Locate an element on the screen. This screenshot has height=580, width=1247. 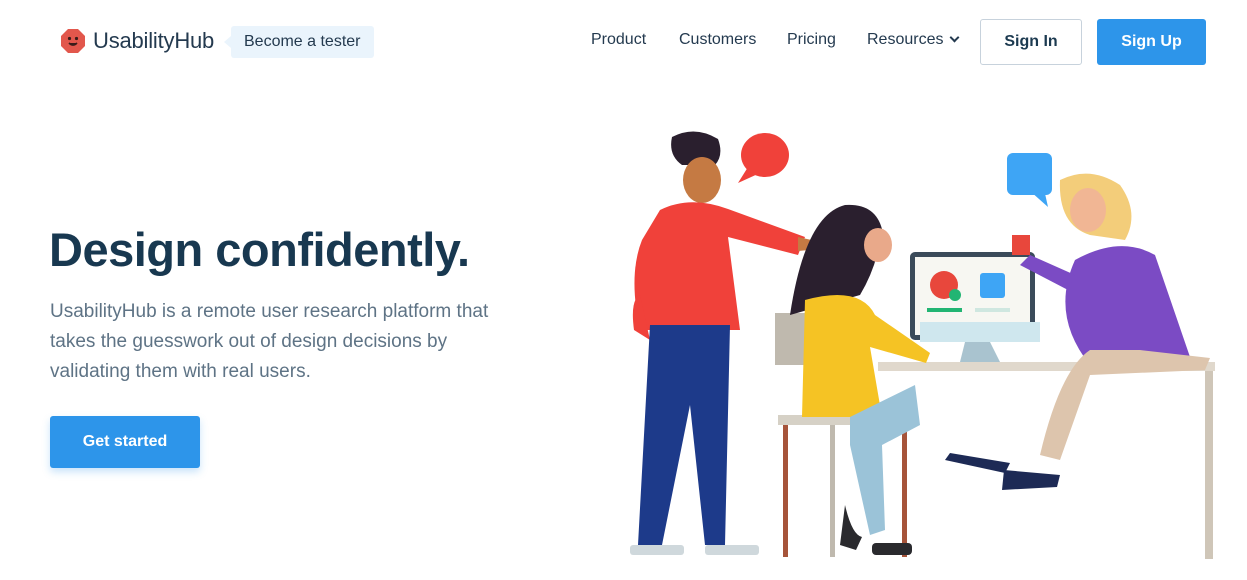
nav-resources-label: Resources is located at coordinates (905, 39).